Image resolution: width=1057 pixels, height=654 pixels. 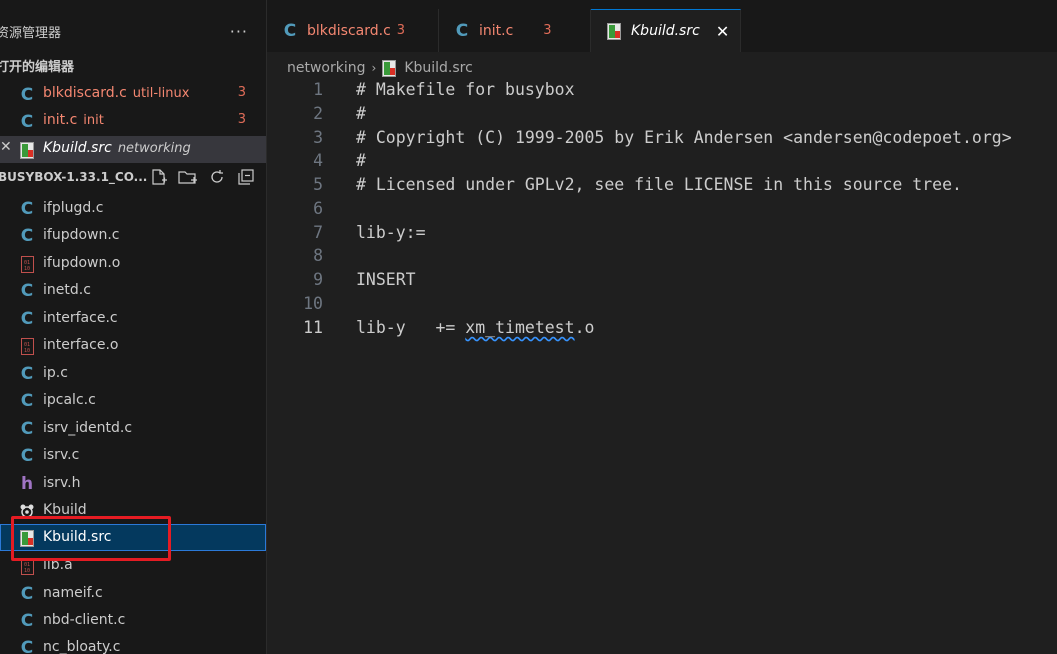 I want to click on open-editor-blkdiscard: C blkdiscard.c util-linux 3, so click(x=133, y=94).